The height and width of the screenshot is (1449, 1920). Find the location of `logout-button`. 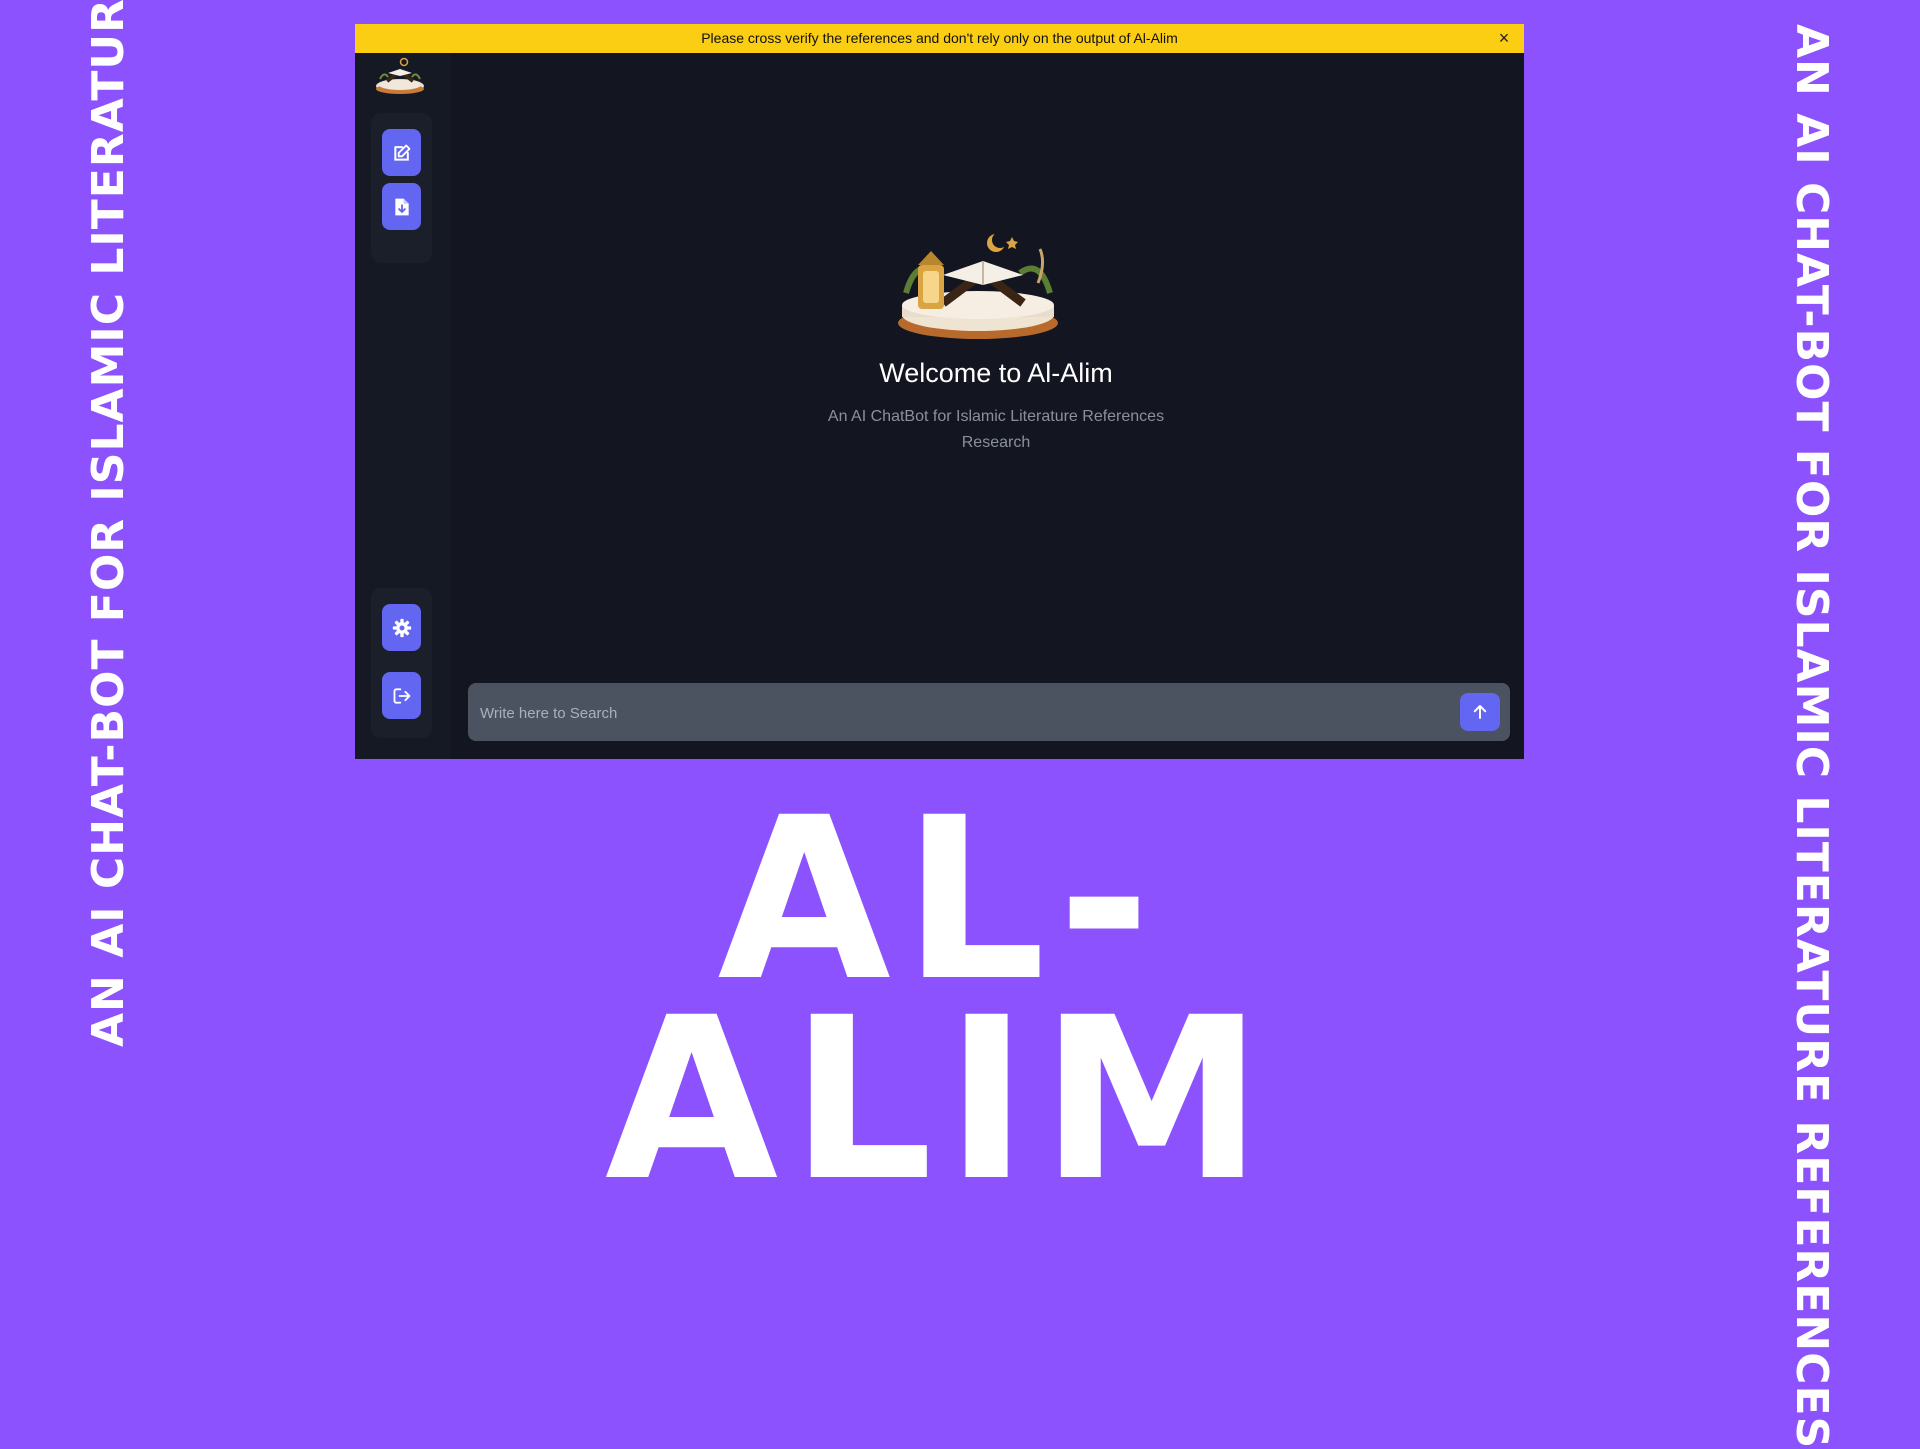

logout-button is located at coordinates (401, 695).